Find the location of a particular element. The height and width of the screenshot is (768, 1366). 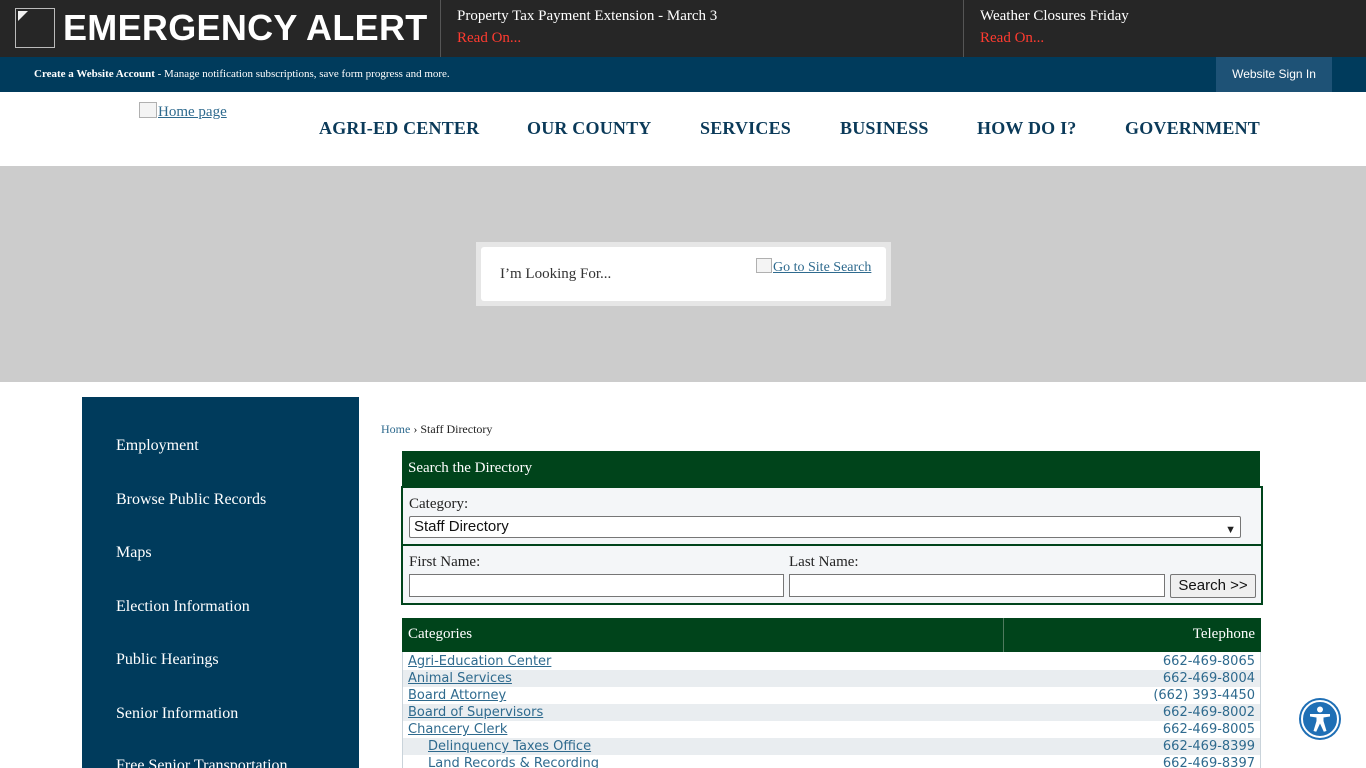

breadcrumb-current: Staff Directory is located at coordinates (456, 429).